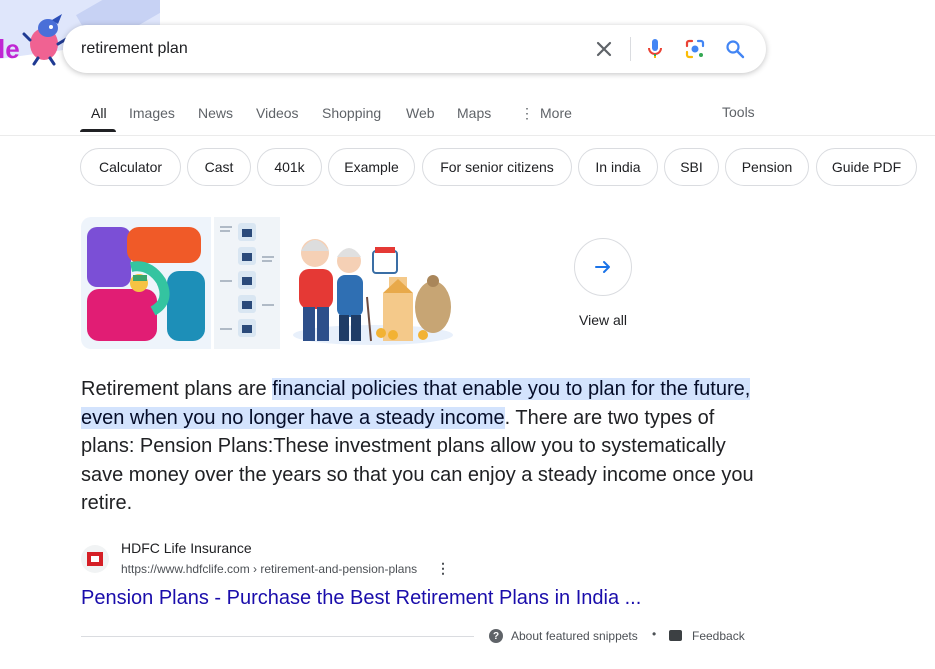 The height and width of the screenshot is (669, 935). What do you see at coordinates (46, 40) in the screenshot?
I see `doodle-character-icon` at bounding box center [46, 40].